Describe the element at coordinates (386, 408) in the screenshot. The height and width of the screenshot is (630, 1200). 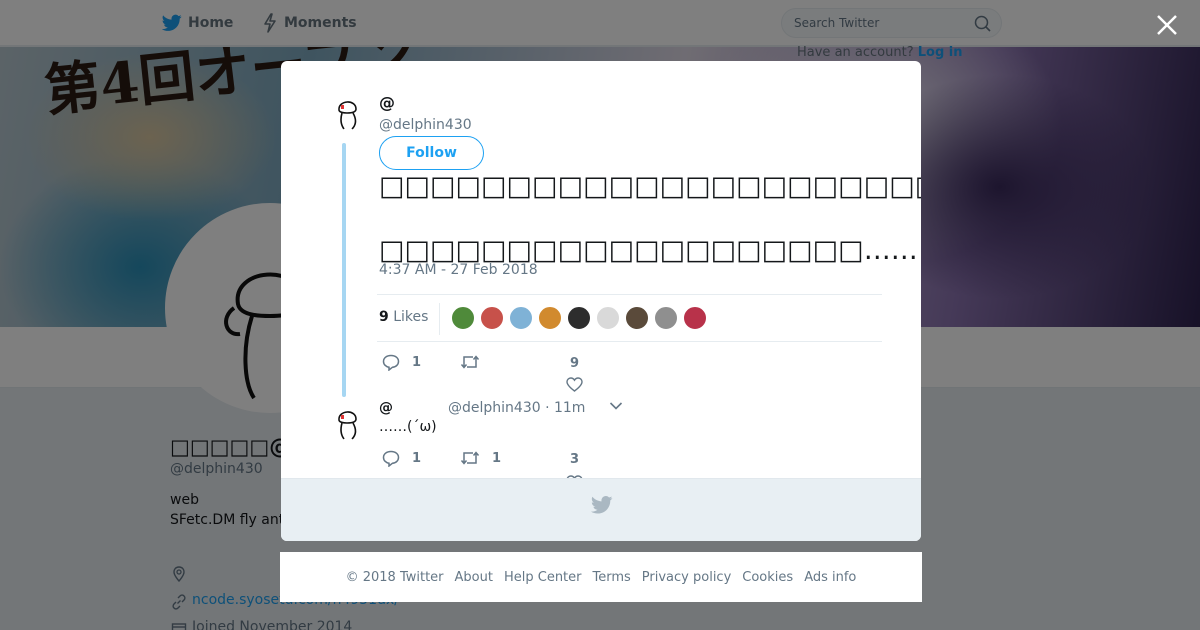
I see `reply-author-name: @` at that location.